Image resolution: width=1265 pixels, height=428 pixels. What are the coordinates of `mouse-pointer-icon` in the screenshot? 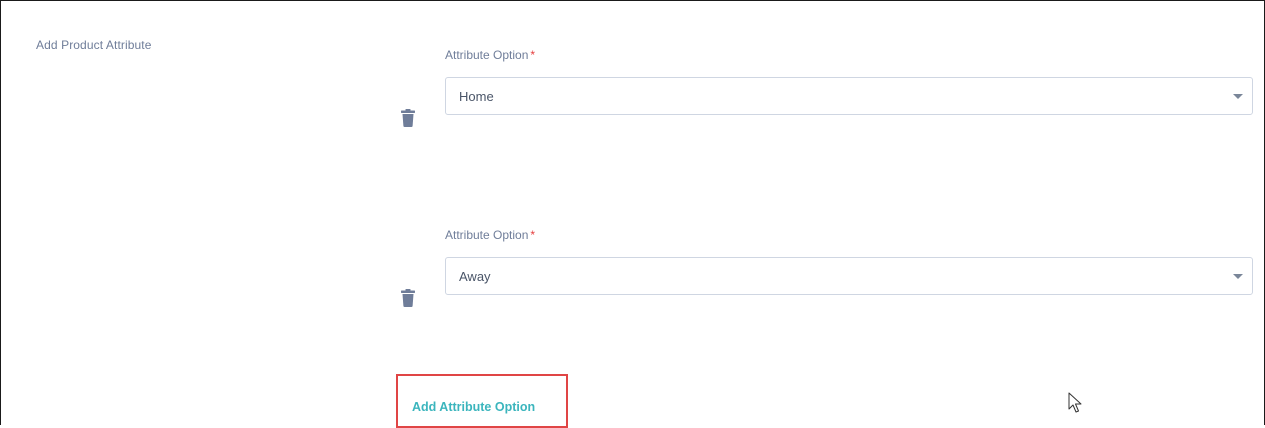 It's located at (1075, 402).